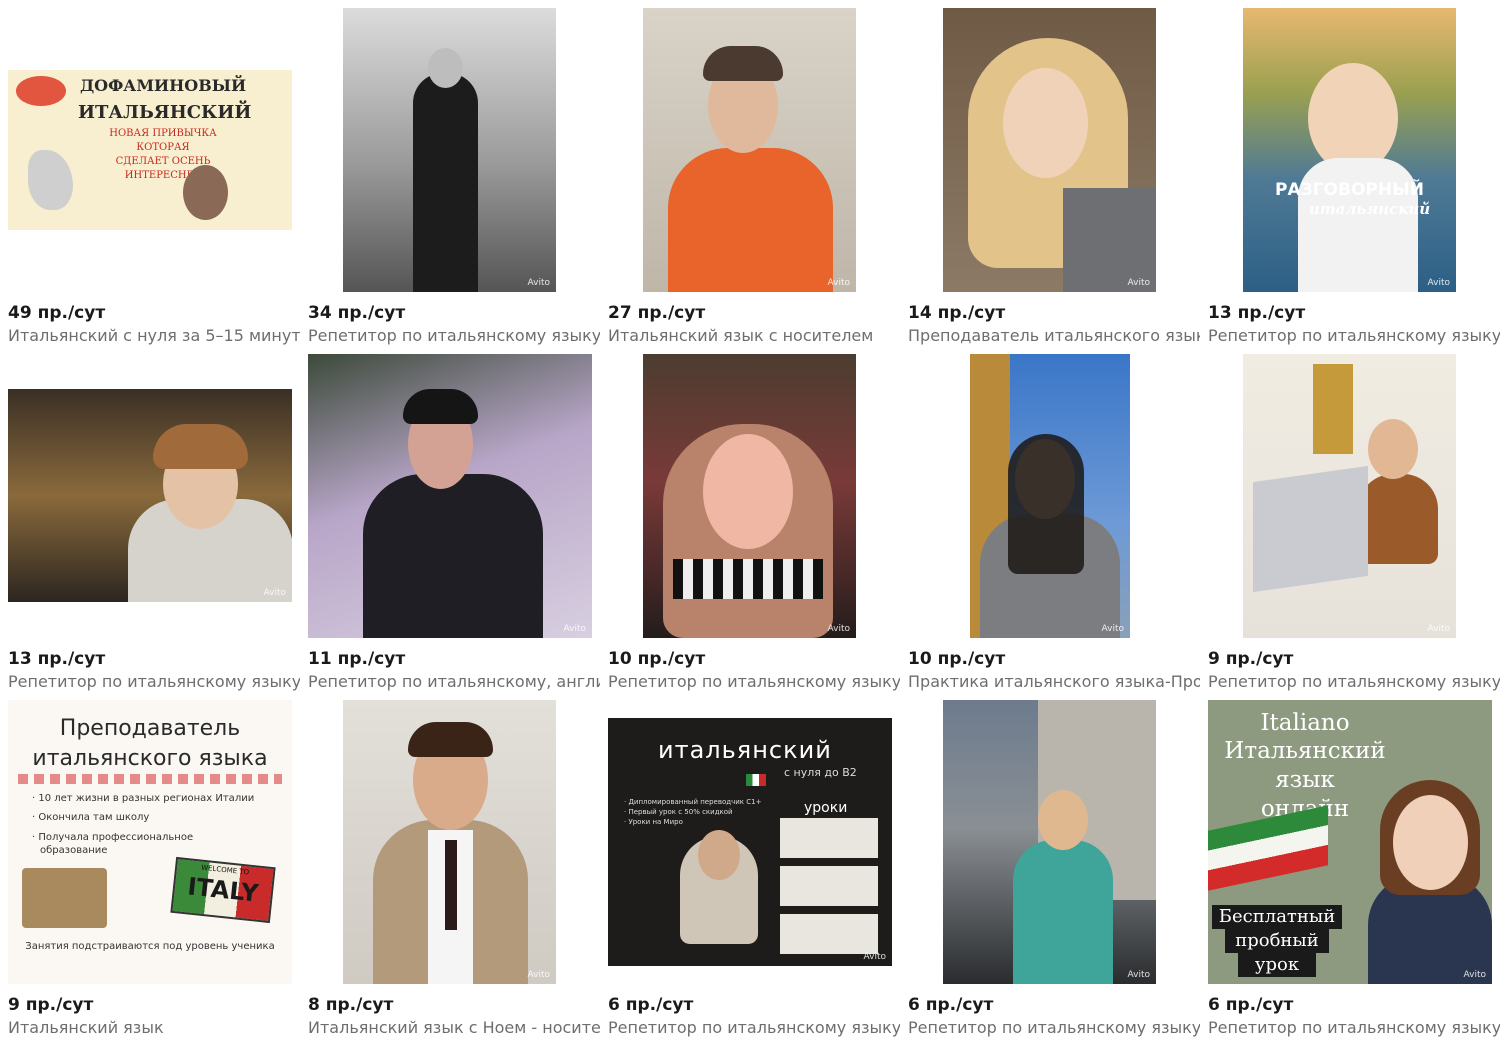  What do you see at coordinates (754, 335) in the screenshot?
I see `listing-title: Итальянский язык с носителем` at bounding box center [754, 335].